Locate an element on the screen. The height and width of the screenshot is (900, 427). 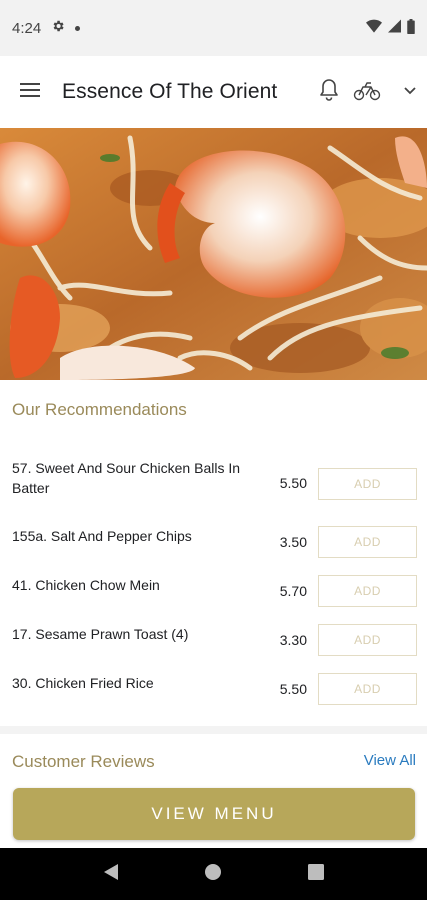
app-bar-actions is located at coordinates (364, 92).